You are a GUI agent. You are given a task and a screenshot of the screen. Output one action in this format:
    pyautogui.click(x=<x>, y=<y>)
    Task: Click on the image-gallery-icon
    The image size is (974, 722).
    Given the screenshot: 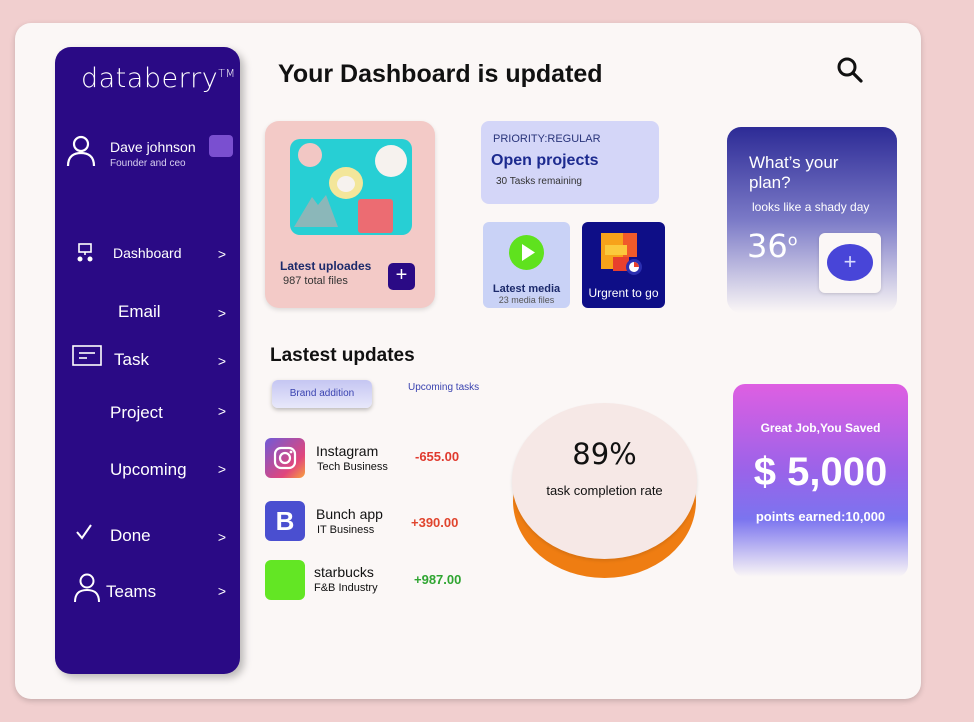 What is the action you would take?
    pyautogui.click(x=350, y=188)
    